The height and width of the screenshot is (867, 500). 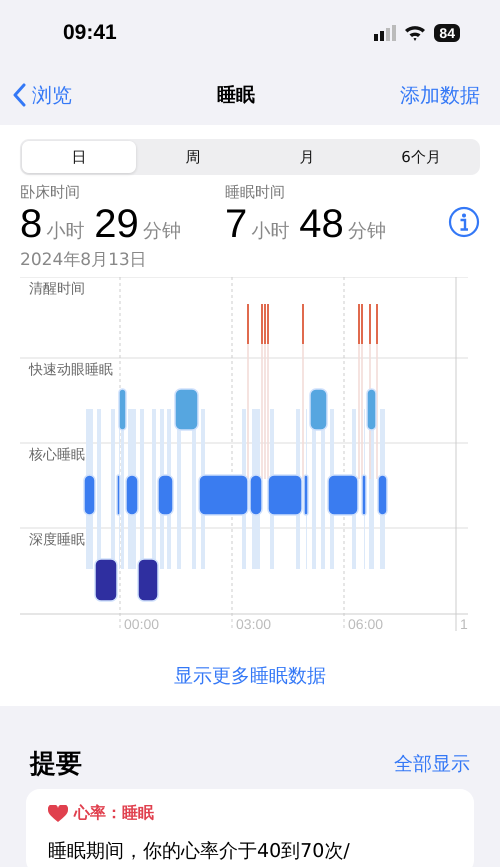 What do you see at coordinates (31, 224) in the screenshot?
I see `hours-value: 8` at bounding box center [31, 224].